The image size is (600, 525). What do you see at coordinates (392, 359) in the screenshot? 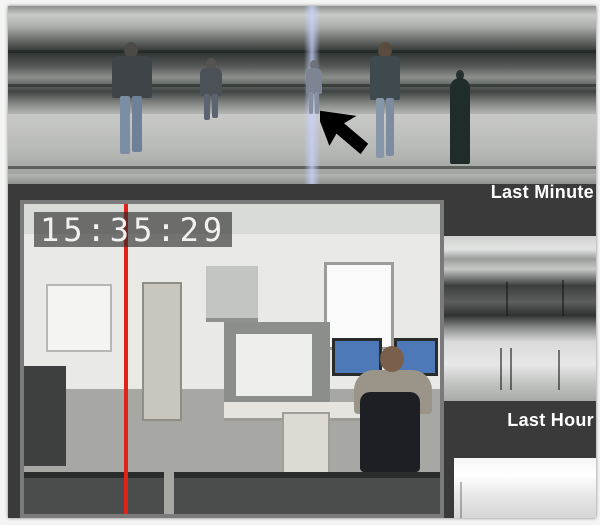
I see `seated-person-head` at bounding box center [392, 359].